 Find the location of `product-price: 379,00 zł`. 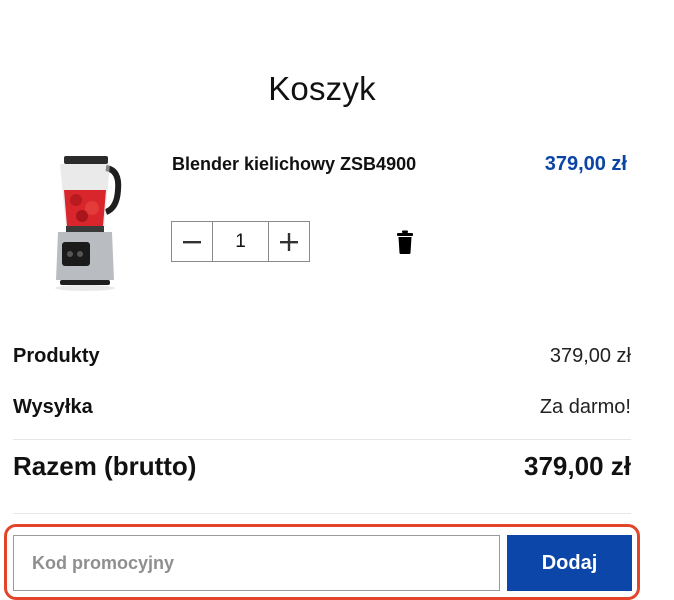

product-price: 379,00 zł is located at coordinates (585, 164).